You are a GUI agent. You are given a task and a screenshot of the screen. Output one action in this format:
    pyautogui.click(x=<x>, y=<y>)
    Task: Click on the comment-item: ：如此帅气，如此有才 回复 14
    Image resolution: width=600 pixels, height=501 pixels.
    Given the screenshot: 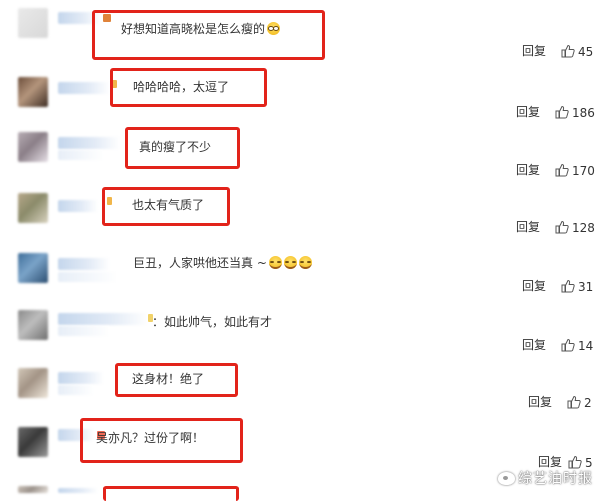 What is the action you would take?
    pyautogui.click(x=300, y=334)
    